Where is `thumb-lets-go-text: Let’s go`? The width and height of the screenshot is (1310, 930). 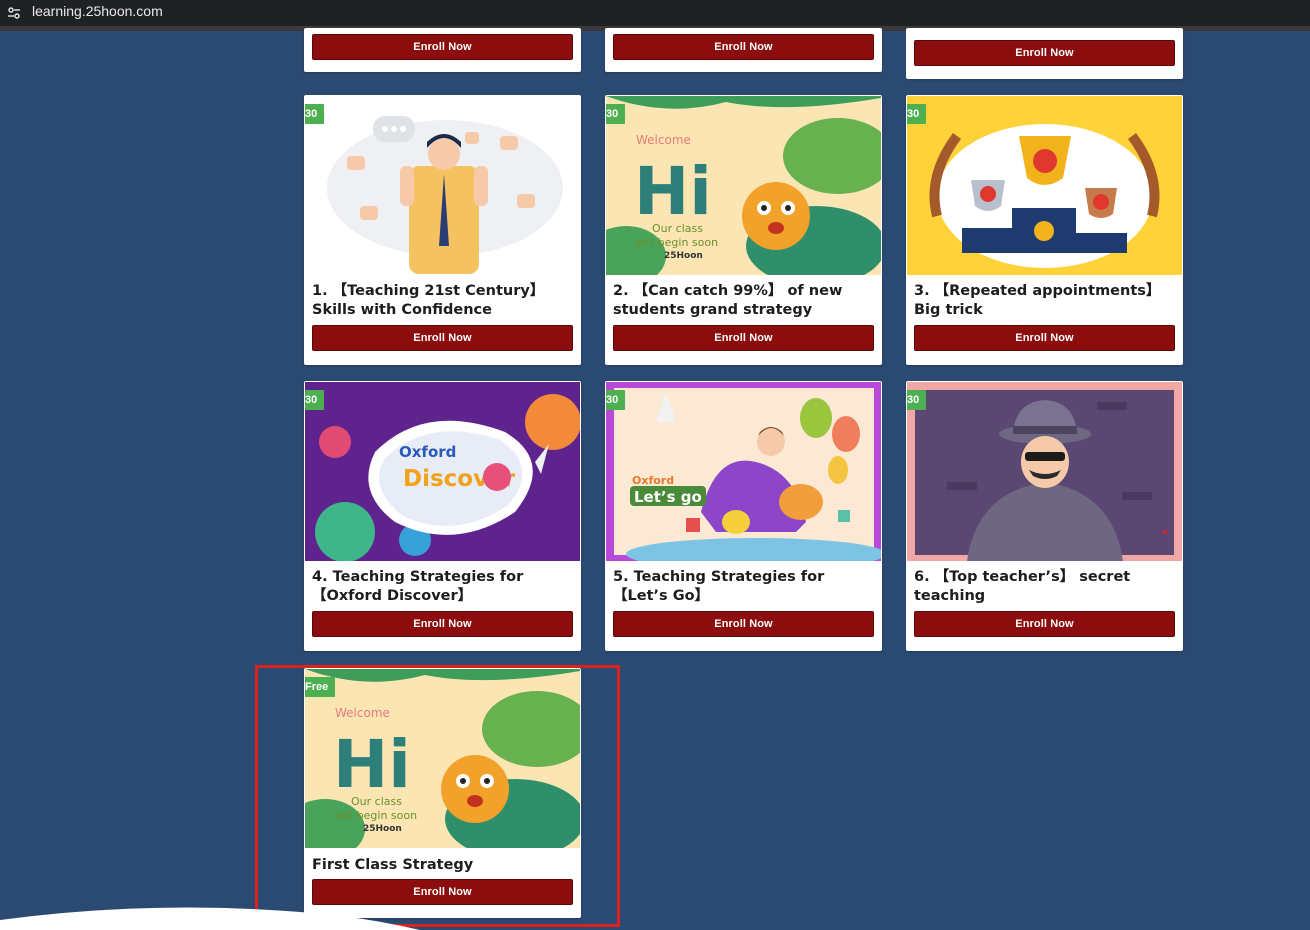
thumb-lets-go-text: Let’s go is located at coordinates (668, 497).